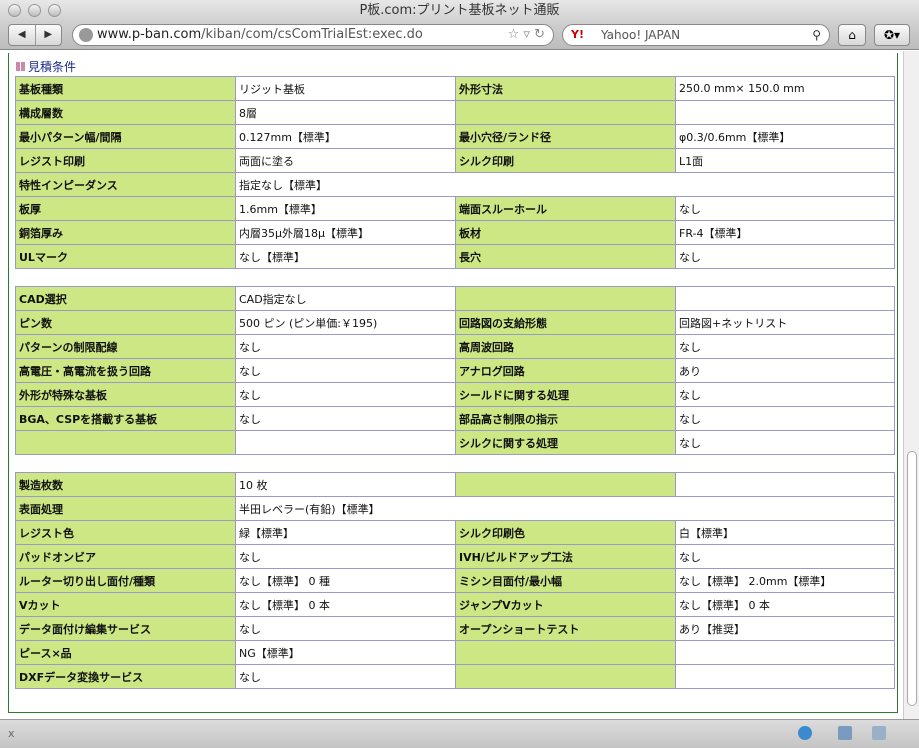 The height and width of the screenshot is (748, 919). Describe the element at coordinates (125, 160) in the screenshot. I see `spec-label: レジスト印刷` at that location.